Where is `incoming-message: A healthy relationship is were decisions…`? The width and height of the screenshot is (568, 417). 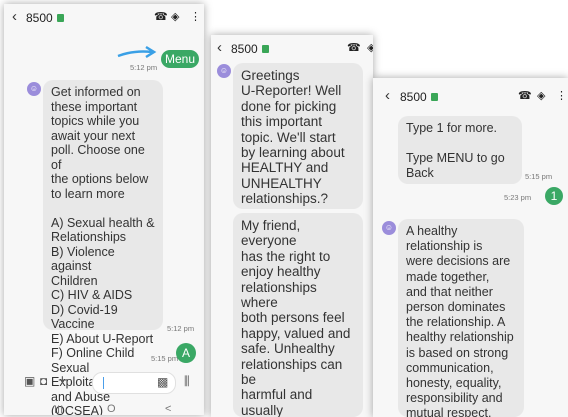
incoming-message: A healthy relationship is were decisions… is located at coordinates (461, 318).